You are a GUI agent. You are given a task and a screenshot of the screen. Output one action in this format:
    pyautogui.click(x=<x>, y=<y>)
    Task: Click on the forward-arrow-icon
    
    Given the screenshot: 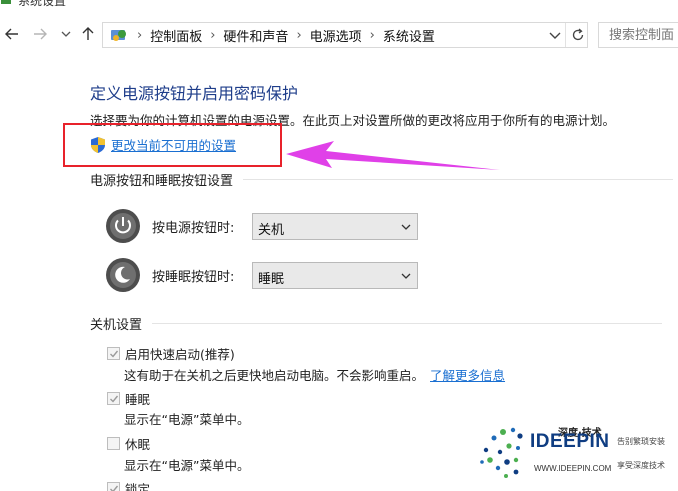 What is the action you would take?
    pyautogui.click(x=40, y=34)
    